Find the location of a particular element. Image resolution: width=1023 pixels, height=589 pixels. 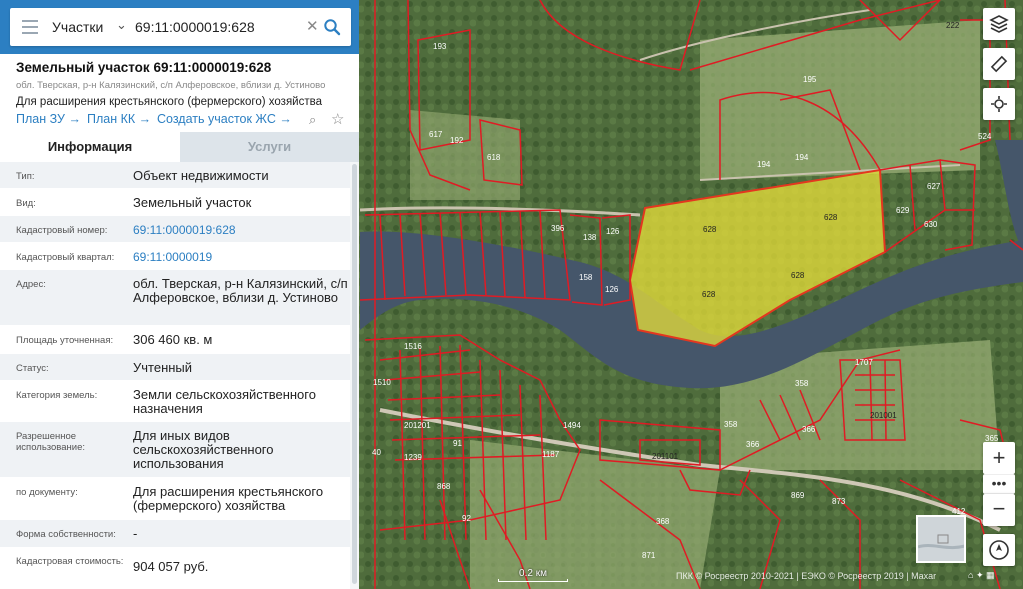

table-row-kind: Вид: Земельный участок is located at coordinates (175, 202).